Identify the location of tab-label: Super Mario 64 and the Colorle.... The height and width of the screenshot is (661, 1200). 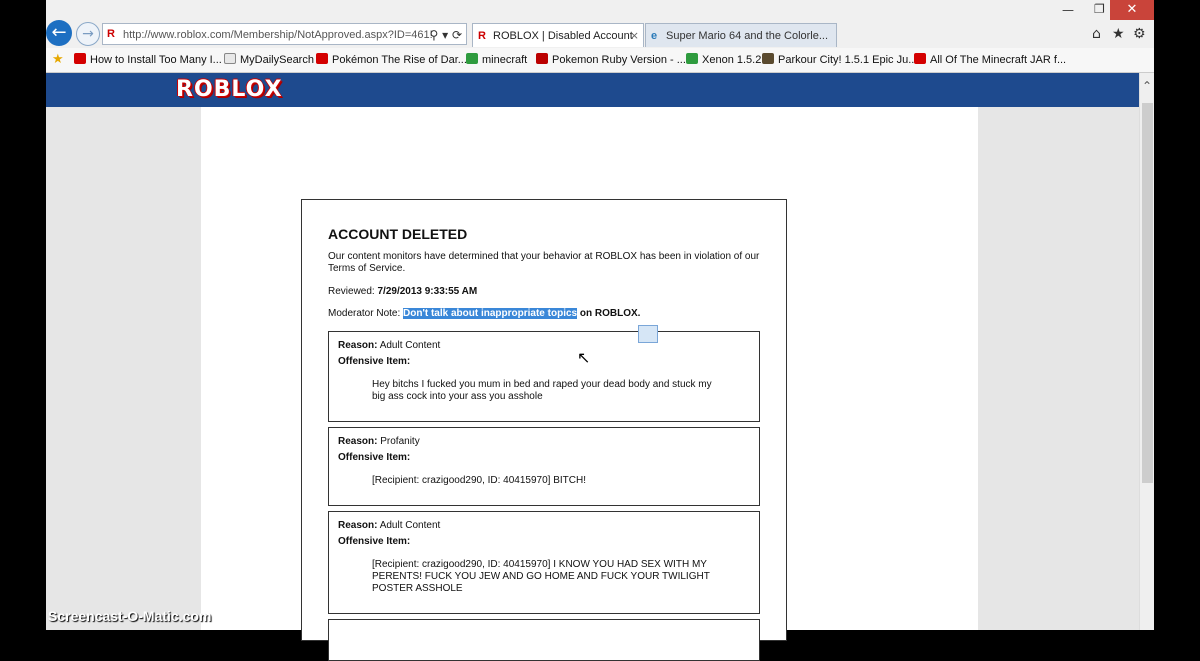
(747, 36).